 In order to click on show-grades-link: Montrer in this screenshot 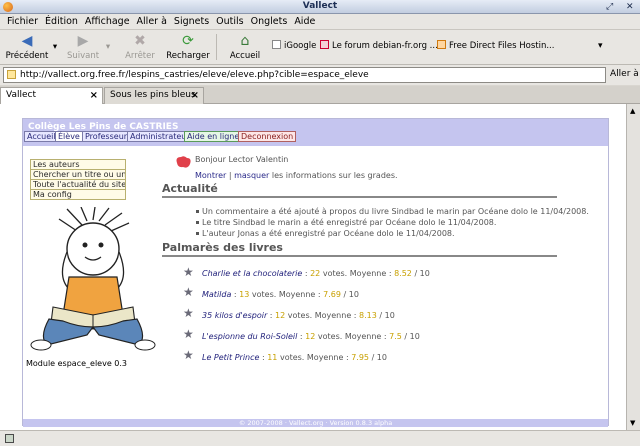, I will do `click(210, 175)`.